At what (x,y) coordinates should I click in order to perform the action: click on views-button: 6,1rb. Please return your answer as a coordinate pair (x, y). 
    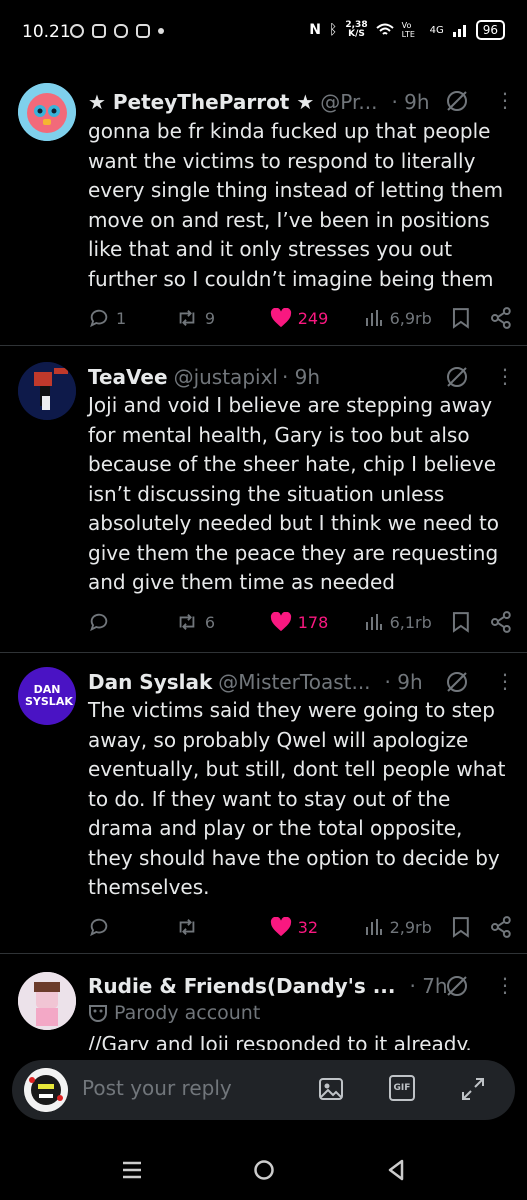
    Looking at the image, I should click on (407, 622).